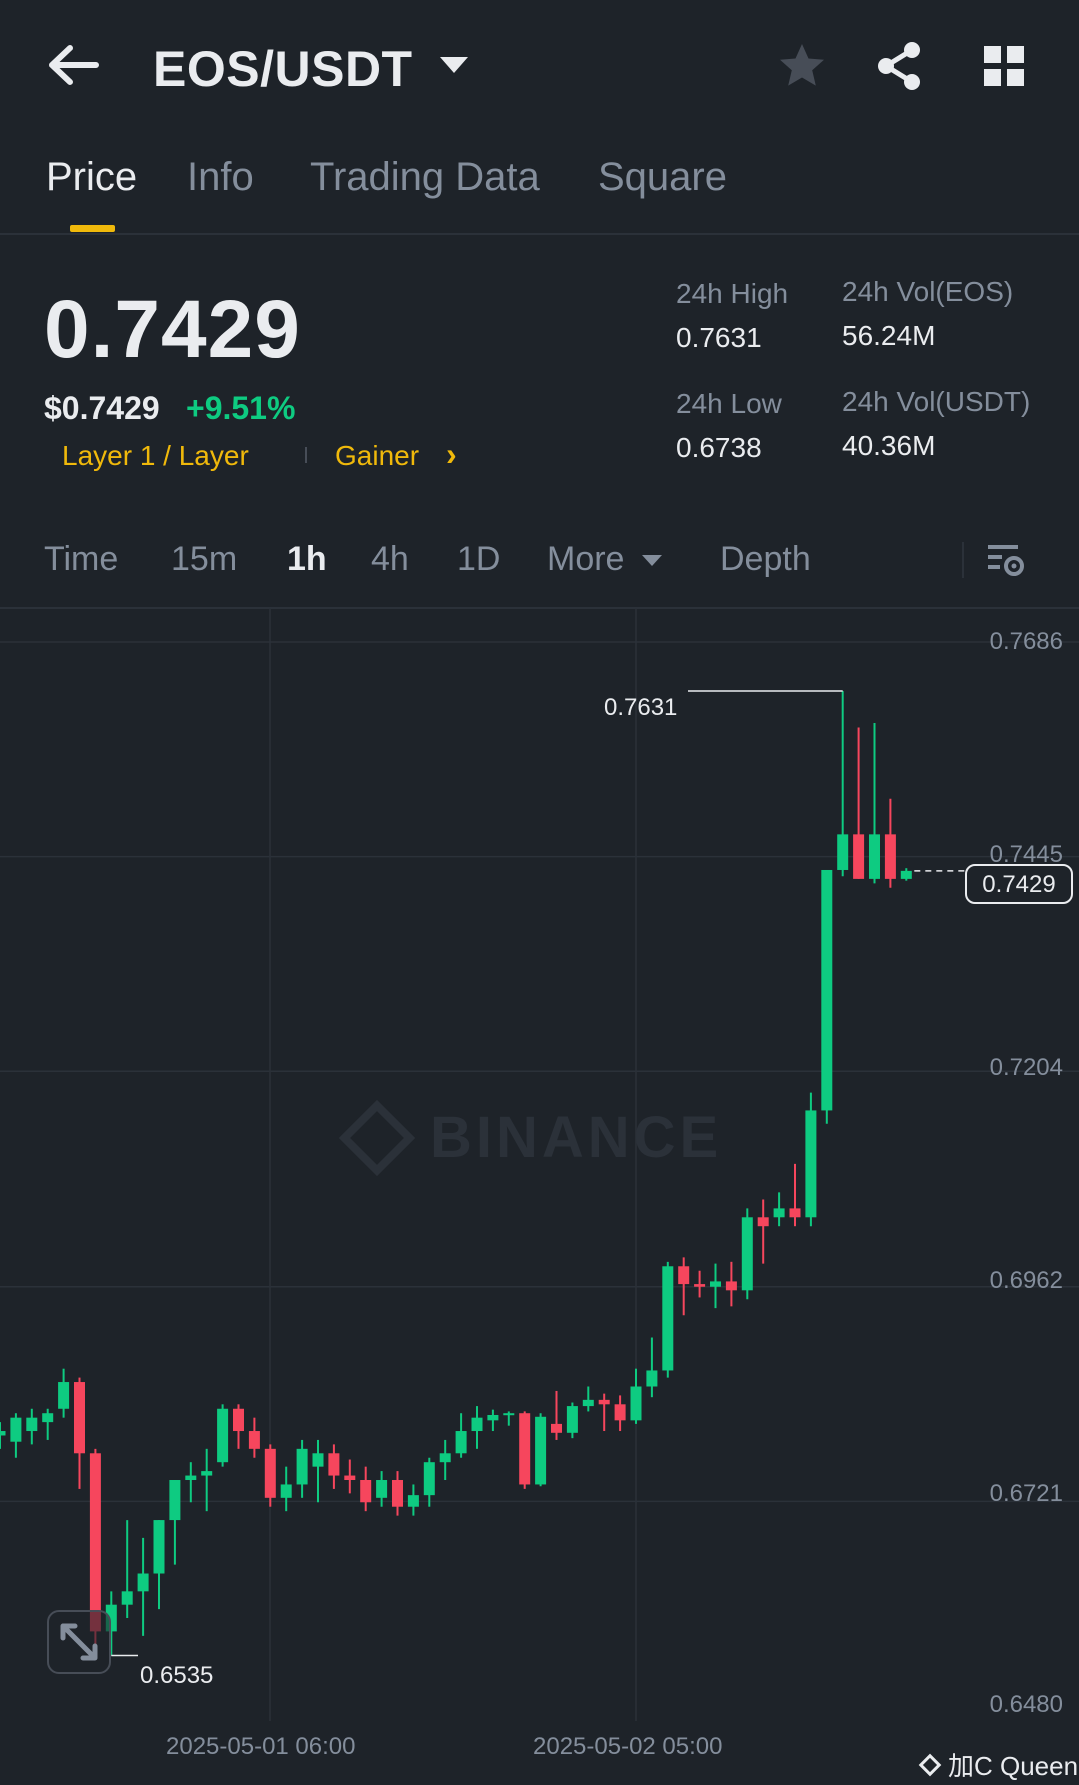 Image resolution: width=1079 pixels, height=1785 pixels. Describe the element at coordinates (478, 559) in the screenshot. I see `interval-1d: 1D` at that location.